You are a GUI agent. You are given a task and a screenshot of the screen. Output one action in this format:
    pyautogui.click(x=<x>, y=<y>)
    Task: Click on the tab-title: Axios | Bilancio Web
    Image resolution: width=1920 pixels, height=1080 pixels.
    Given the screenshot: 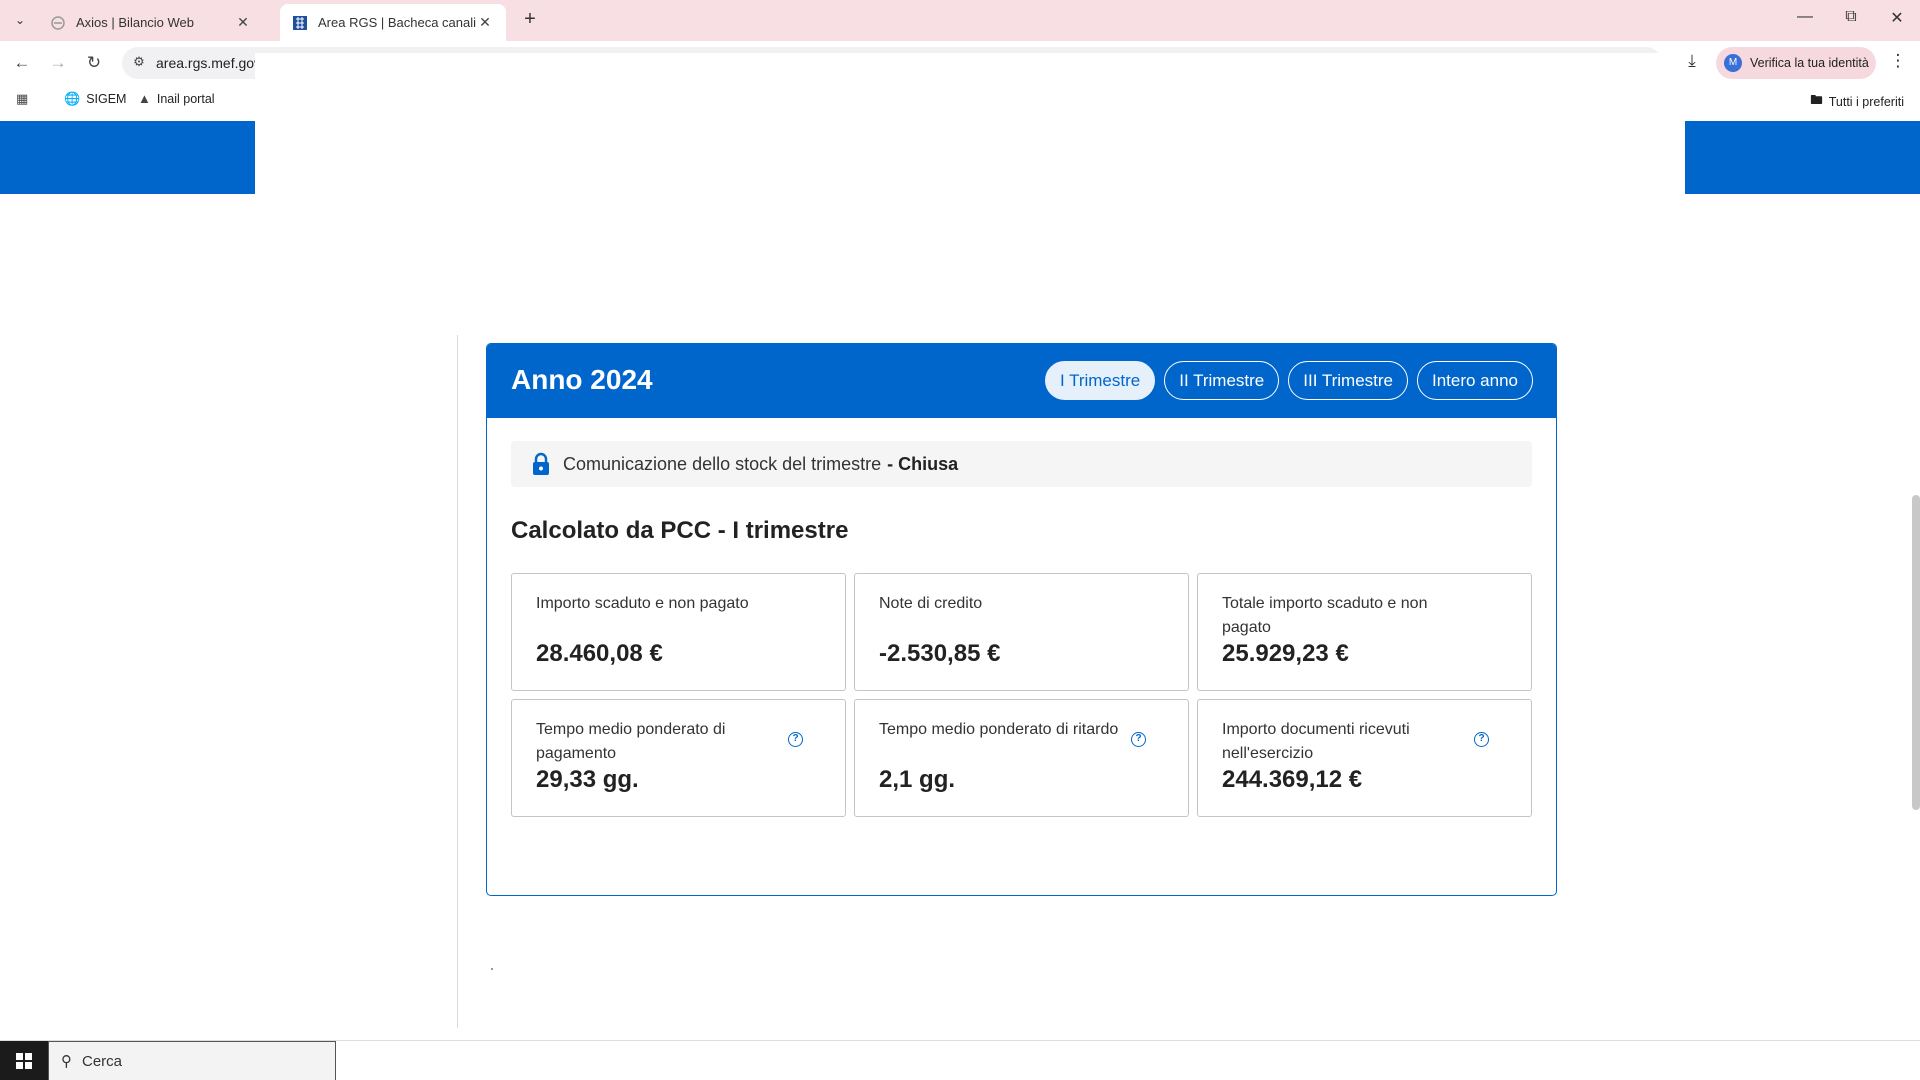 What is the action you would take?
    pyautogui.click(x=135, y=22)
    